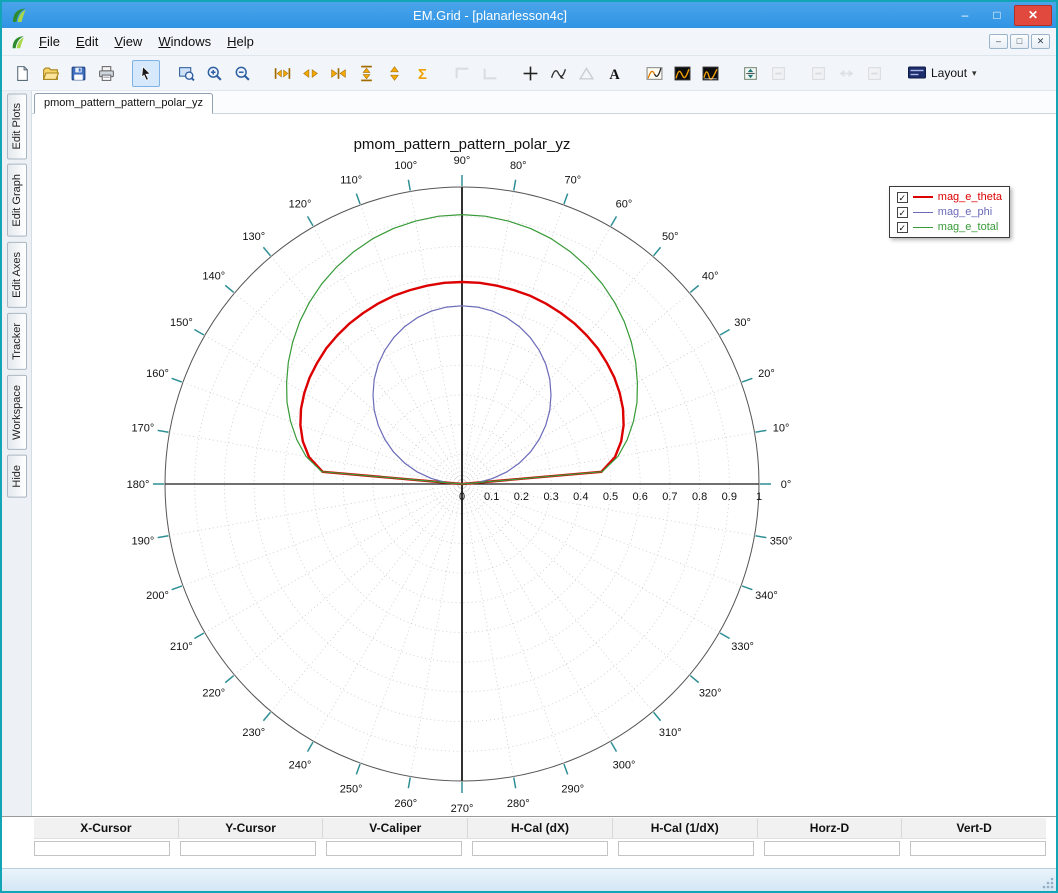  Describe the element at coordinates (123, 103) in the screenshot. I see `document-tab: pmom_pattern_pattern_polar_yz` at that location.